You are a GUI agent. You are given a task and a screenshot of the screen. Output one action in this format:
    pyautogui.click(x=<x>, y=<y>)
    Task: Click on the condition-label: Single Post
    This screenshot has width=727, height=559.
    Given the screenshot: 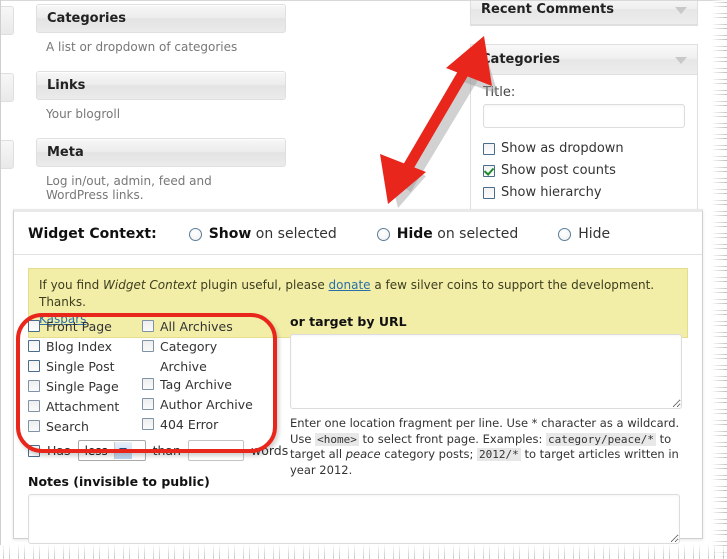 What is the action you would take?
    pyautogui.click(x=80, y=366)
    